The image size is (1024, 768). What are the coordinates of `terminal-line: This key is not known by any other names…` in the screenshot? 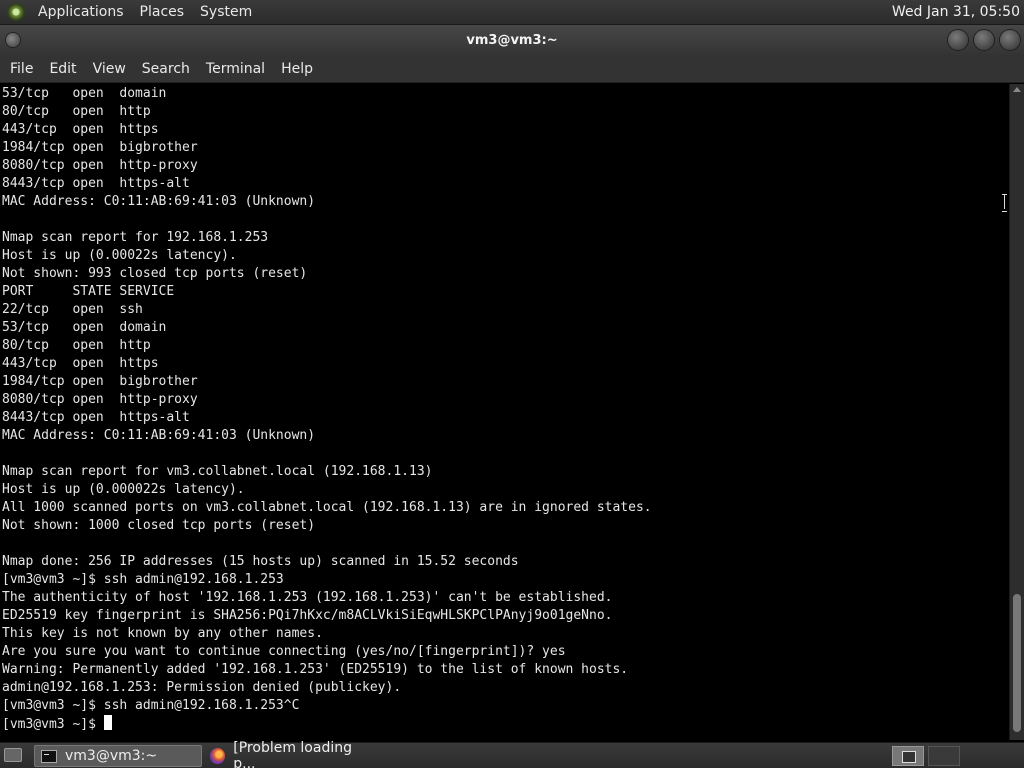 It's located at (162, 633).